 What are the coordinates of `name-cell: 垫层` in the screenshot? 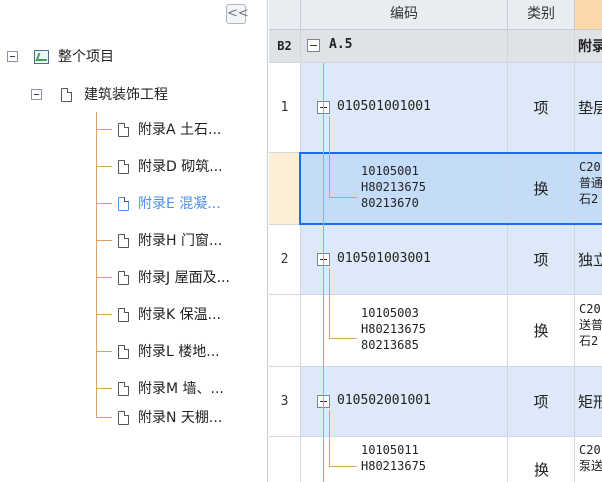 It's located at (588, 108).